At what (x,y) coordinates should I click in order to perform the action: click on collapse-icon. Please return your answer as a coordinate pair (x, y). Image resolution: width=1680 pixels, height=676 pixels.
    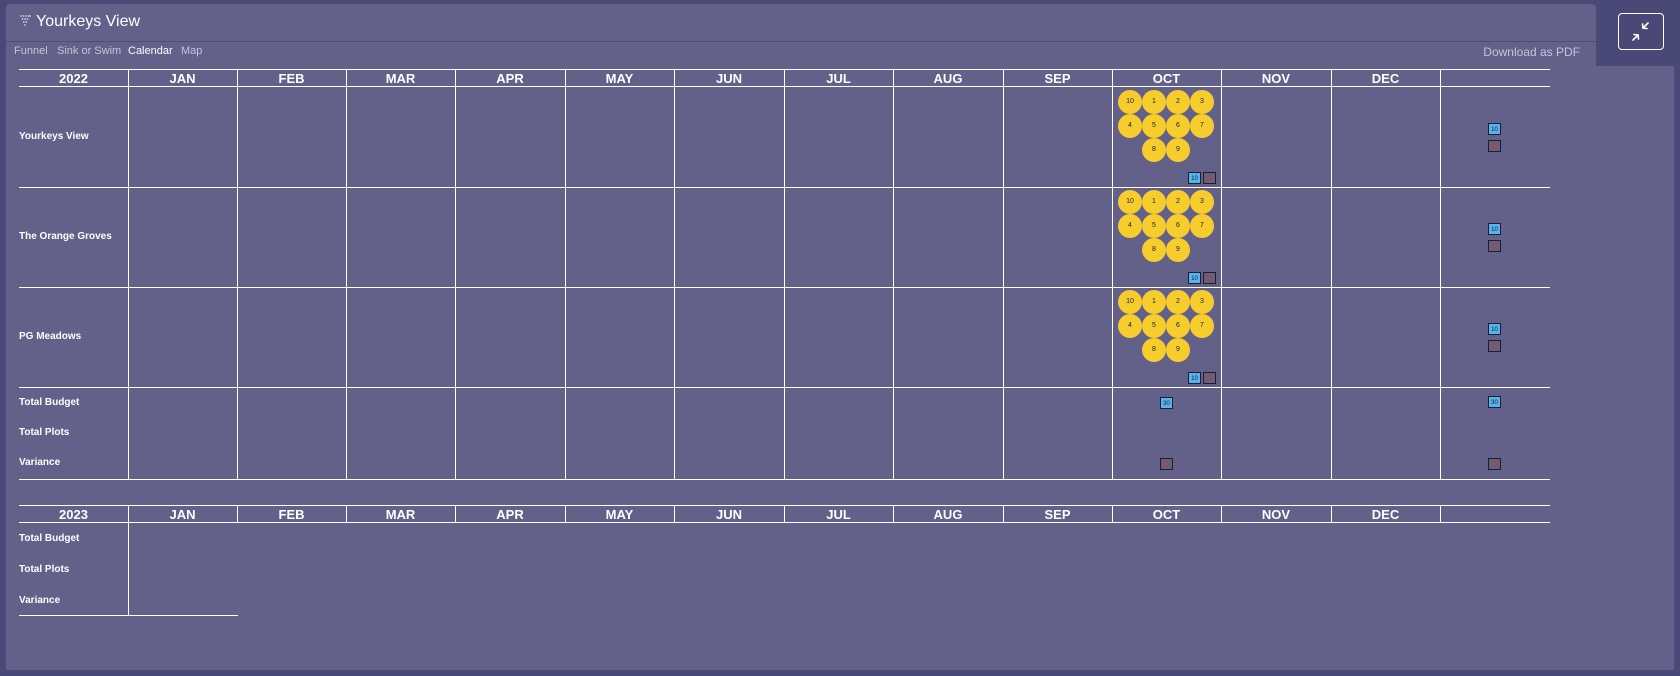
    Looking at the image, I should click on (1640, 31).